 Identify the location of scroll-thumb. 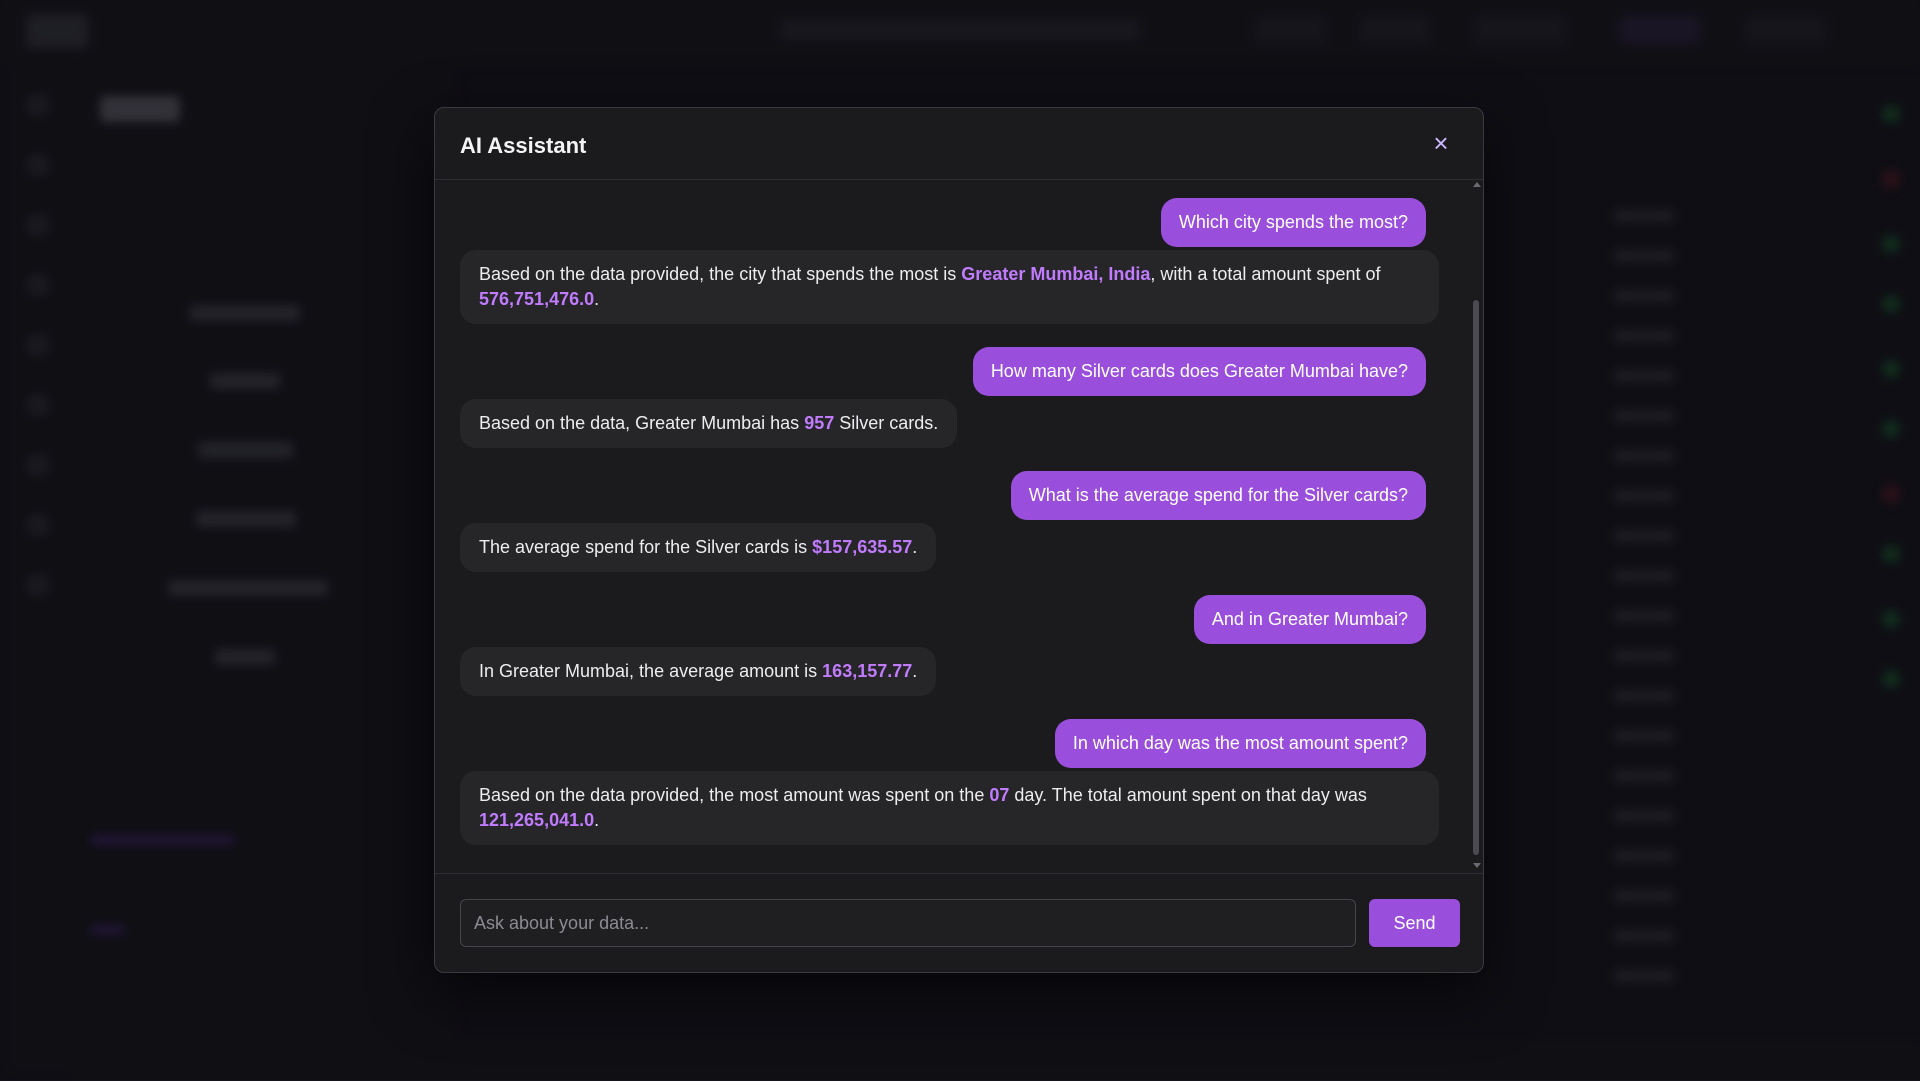
(1476, 577).